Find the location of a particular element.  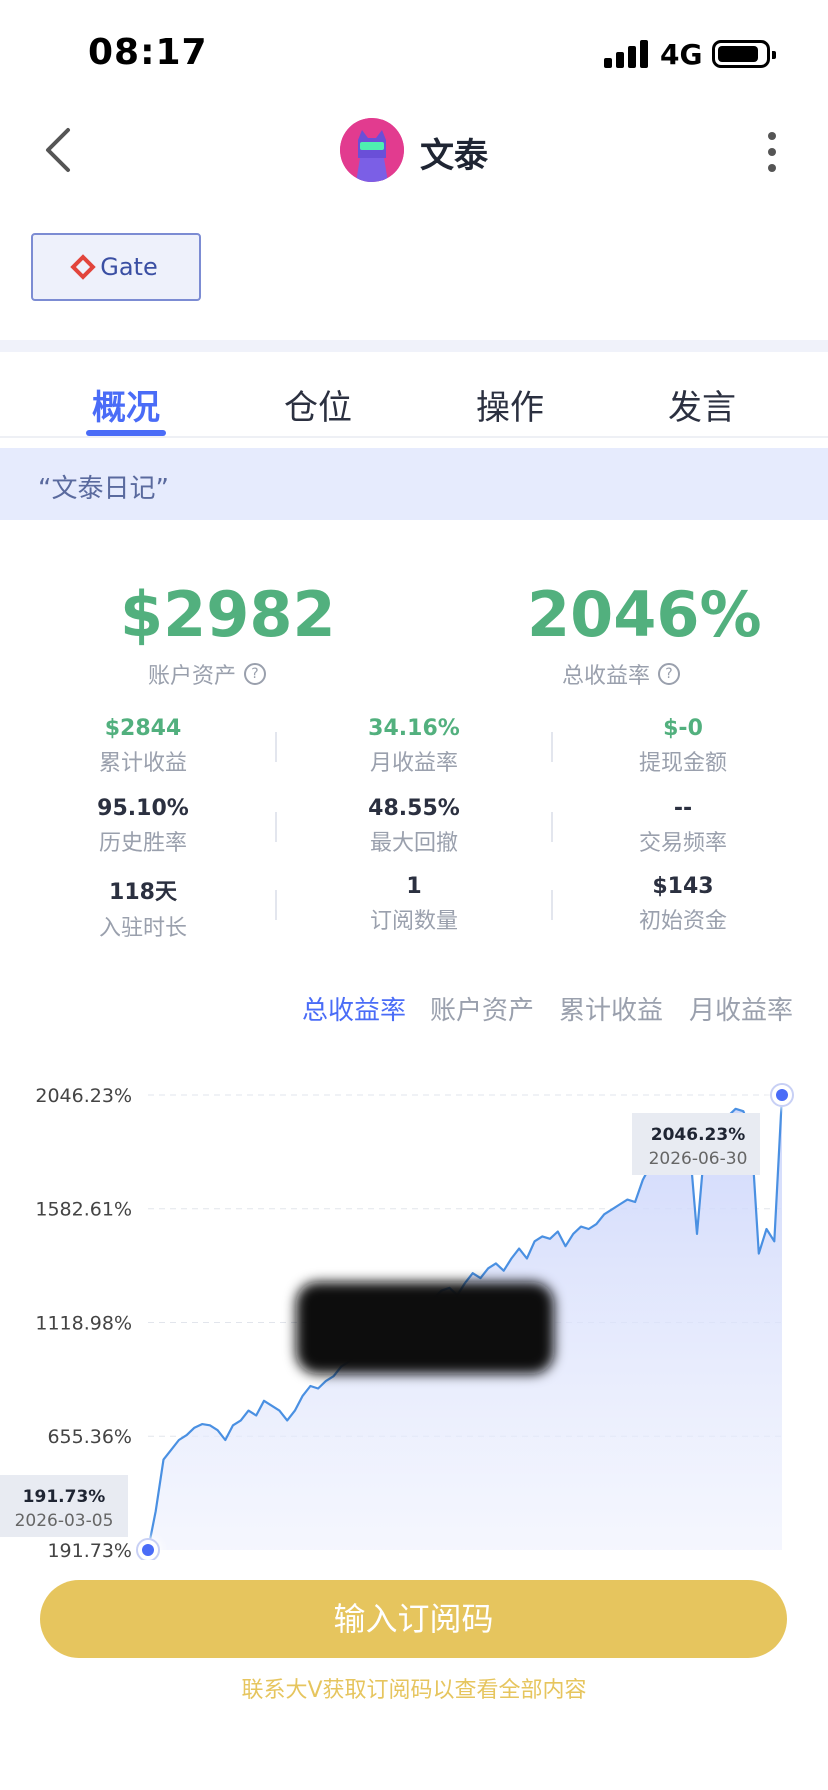

start-marker-tooltip: 191.73% 2026-03-05 is located at coordinates (64, 1506).